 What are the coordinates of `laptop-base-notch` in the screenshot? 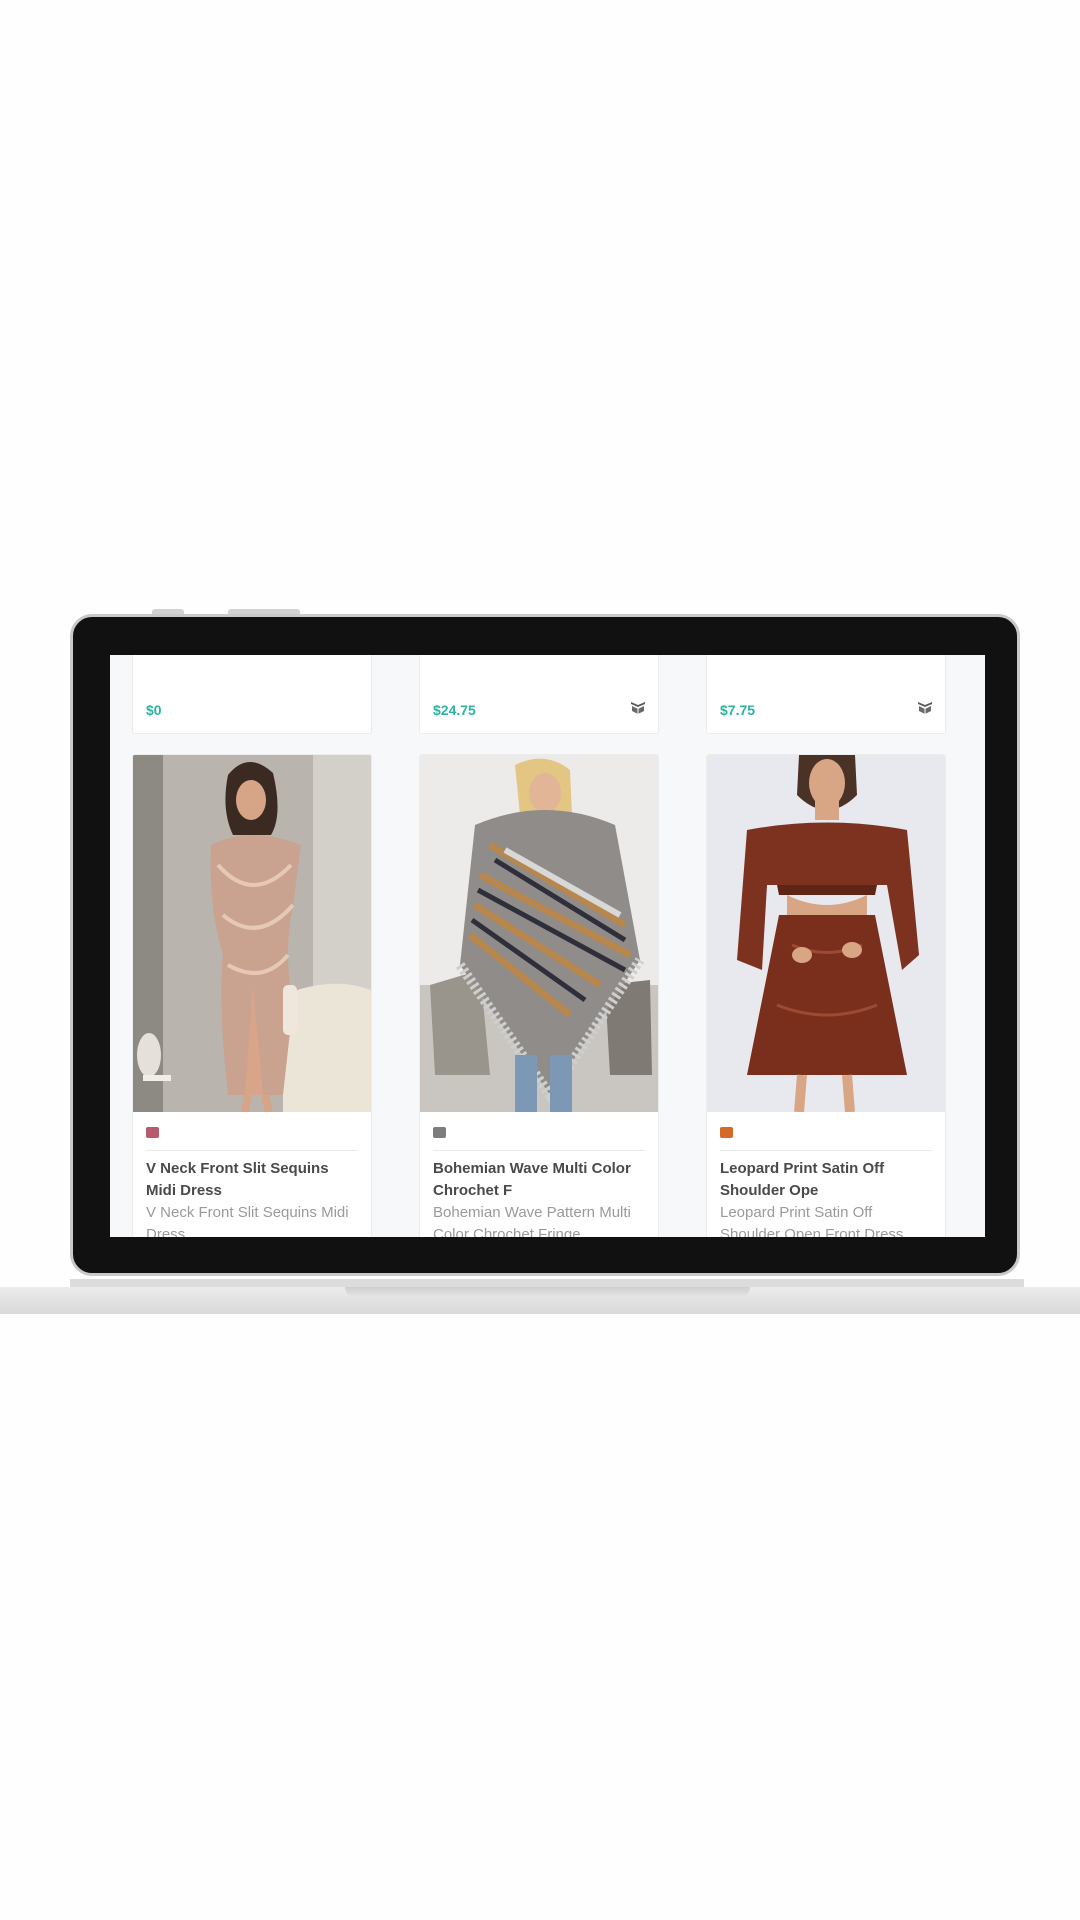 It's located at (547, 1292).